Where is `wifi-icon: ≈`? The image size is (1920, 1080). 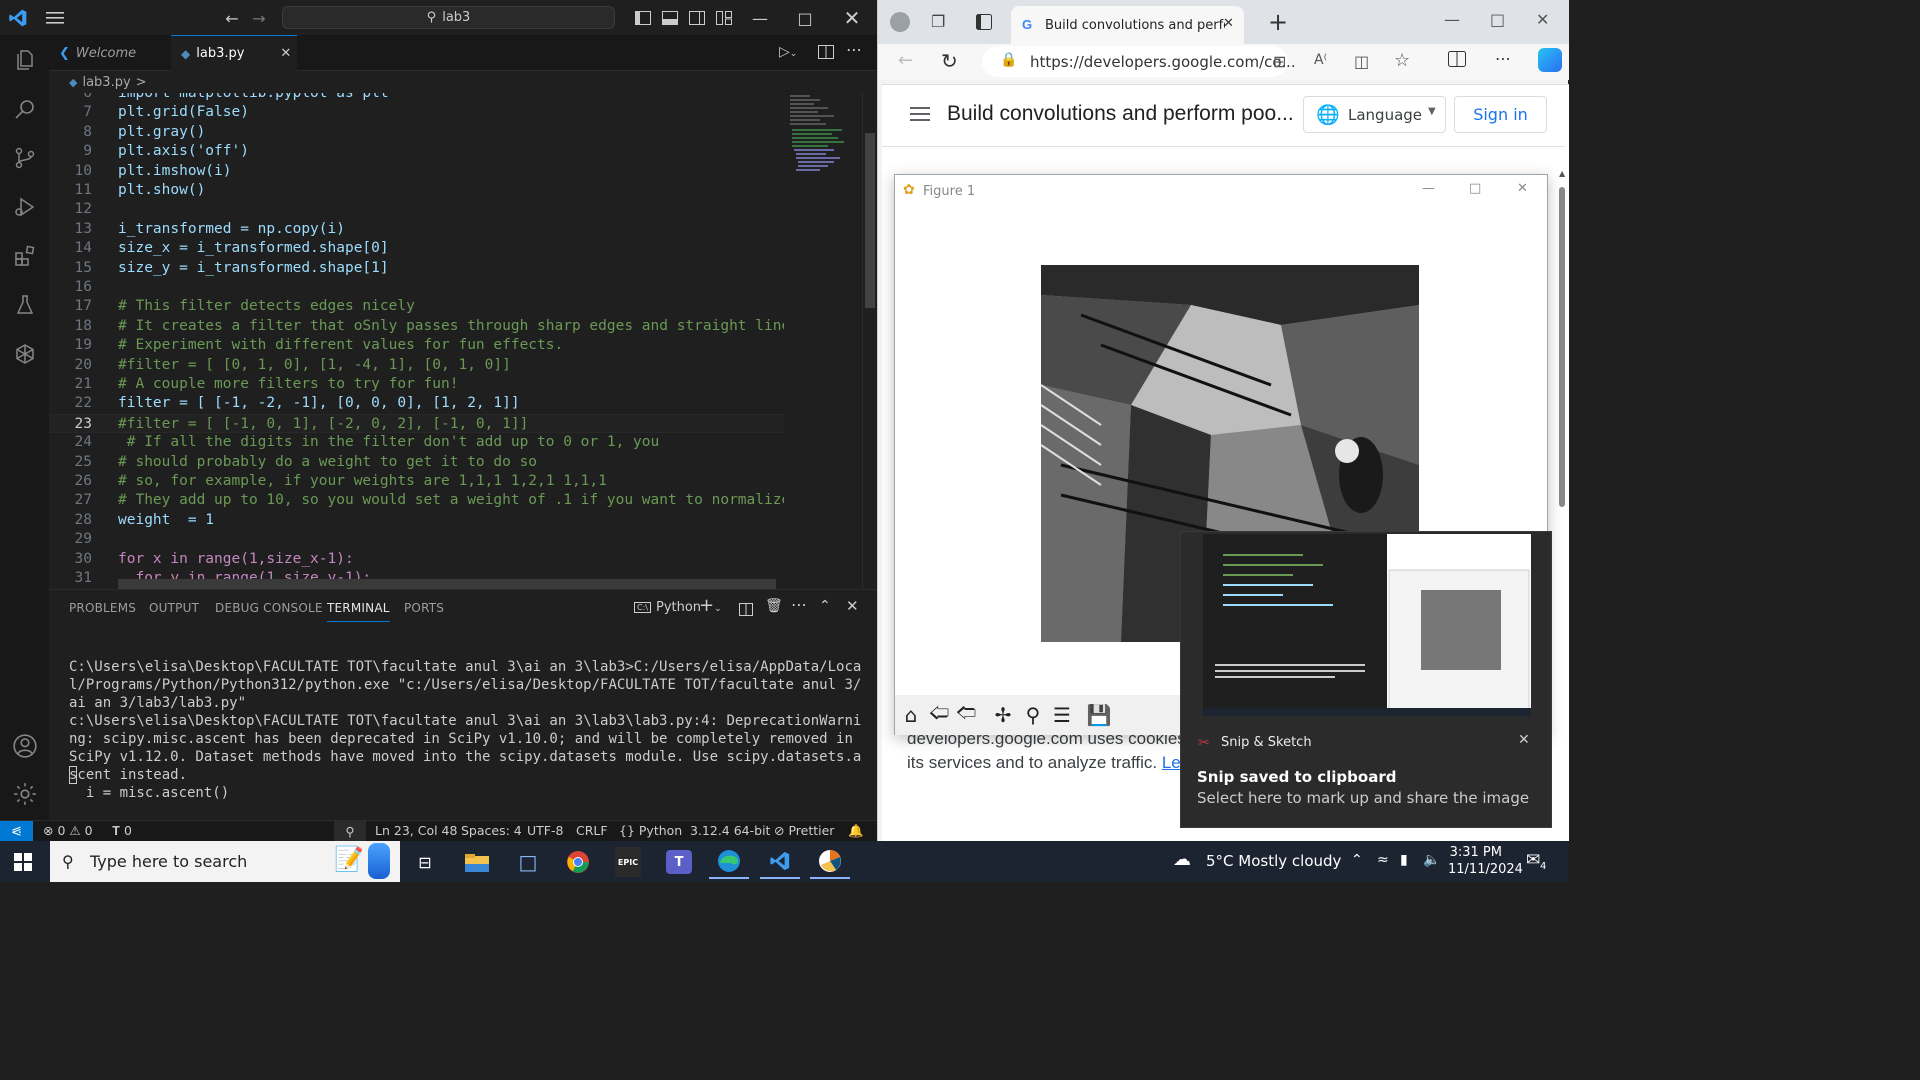
wifi-icon: ≈ is located at coordinates (1383, 860).